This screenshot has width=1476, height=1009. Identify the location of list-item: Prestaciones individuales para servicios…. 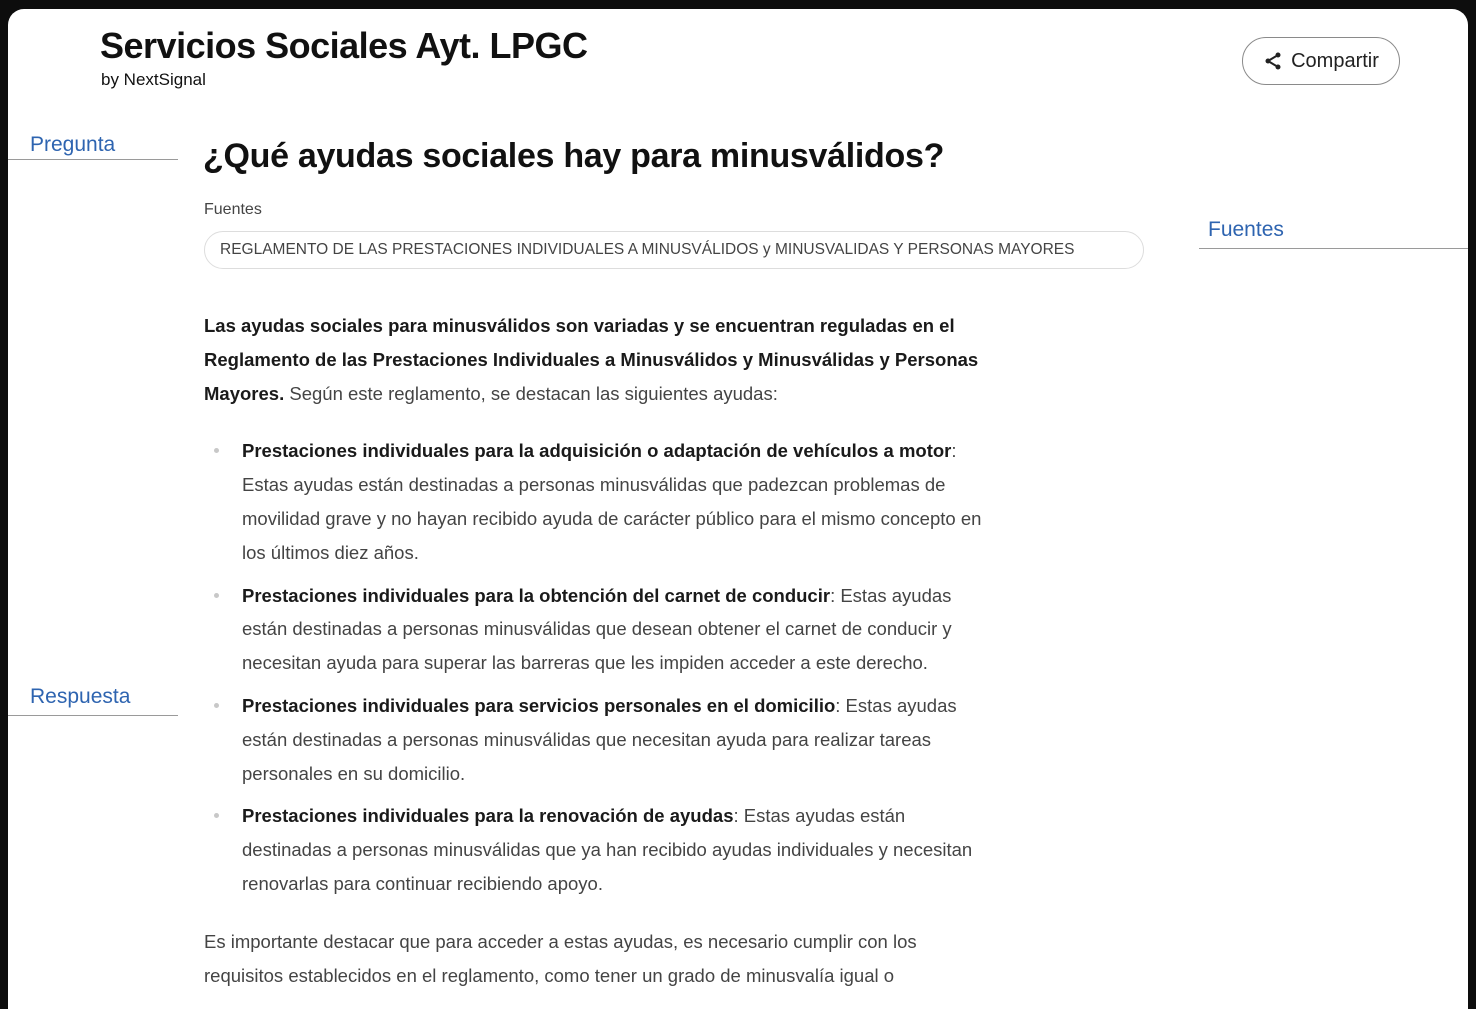
(599, 739).